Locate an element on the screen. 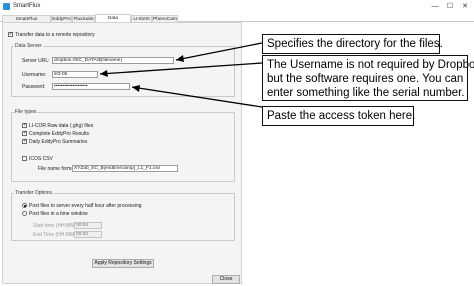 The image size is (474, 286). username-callout-line-3: enter something like the serial number. is located at coordinates (366, 93).